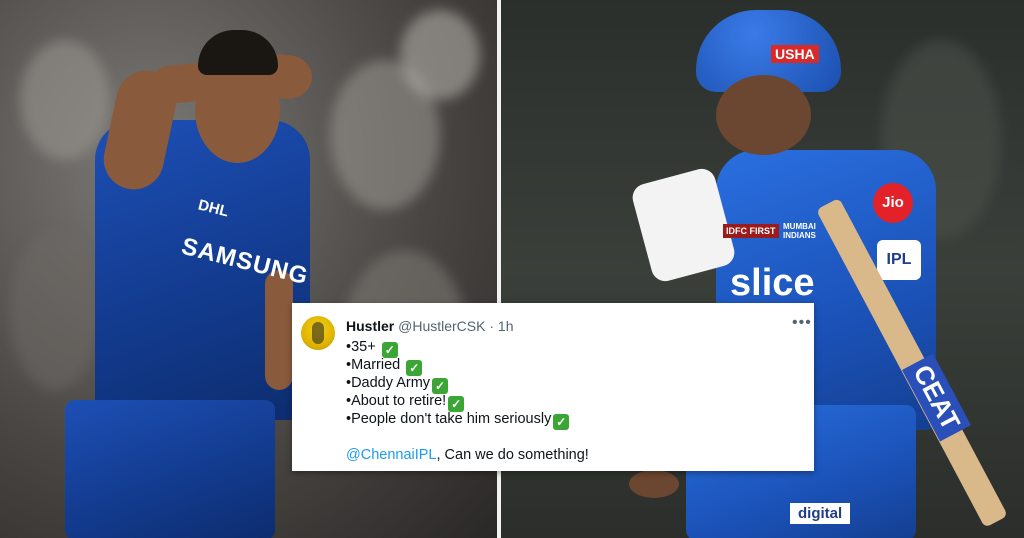  Describe the element at coordinates (391, 455) in the screenshot. I see `mention-link: @ChennaiIPL` at that location.